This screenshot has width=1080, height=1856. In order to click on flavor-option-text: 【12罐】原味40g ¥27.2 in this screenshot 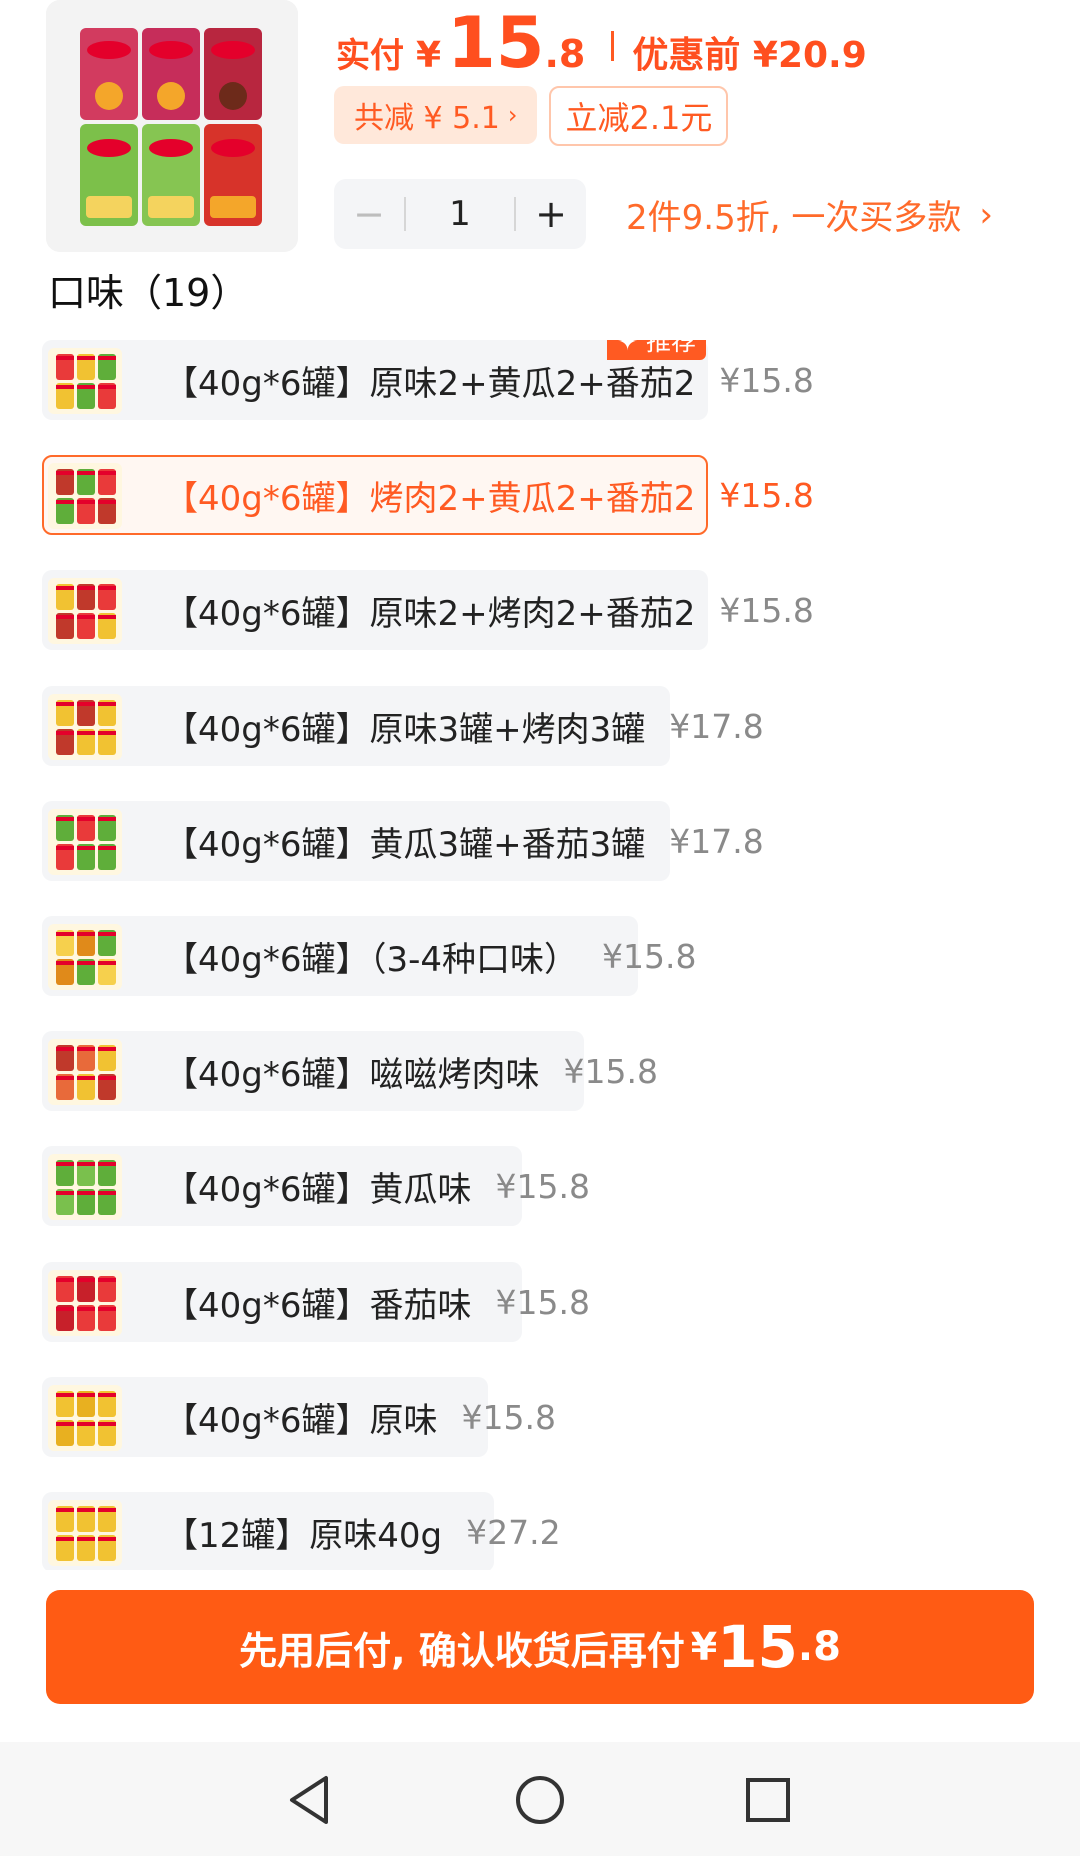, I will do `click(362, 1532)`.